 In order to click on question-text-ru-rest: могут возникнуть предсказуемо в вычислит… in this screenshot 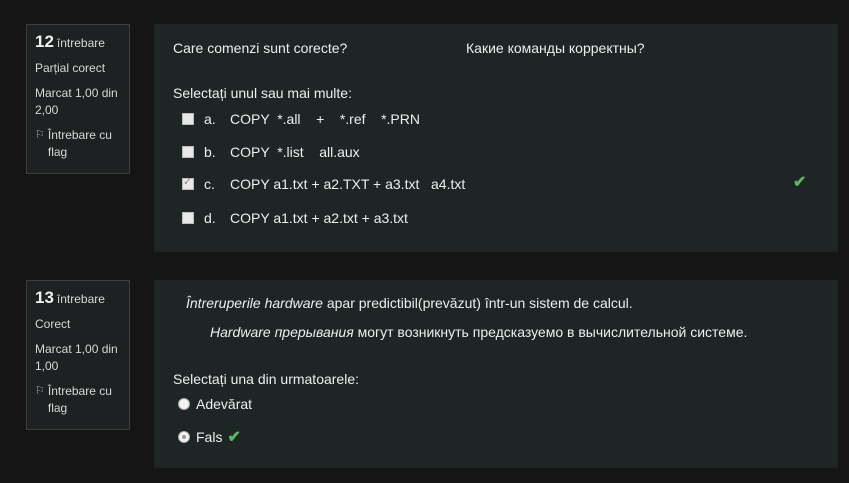, I will do `click(550, 332)`.